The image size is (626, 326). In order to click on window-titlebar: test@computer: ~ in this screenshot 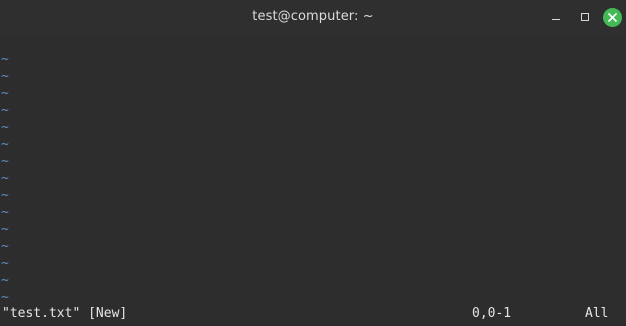, I will do `click(313, 17)`.